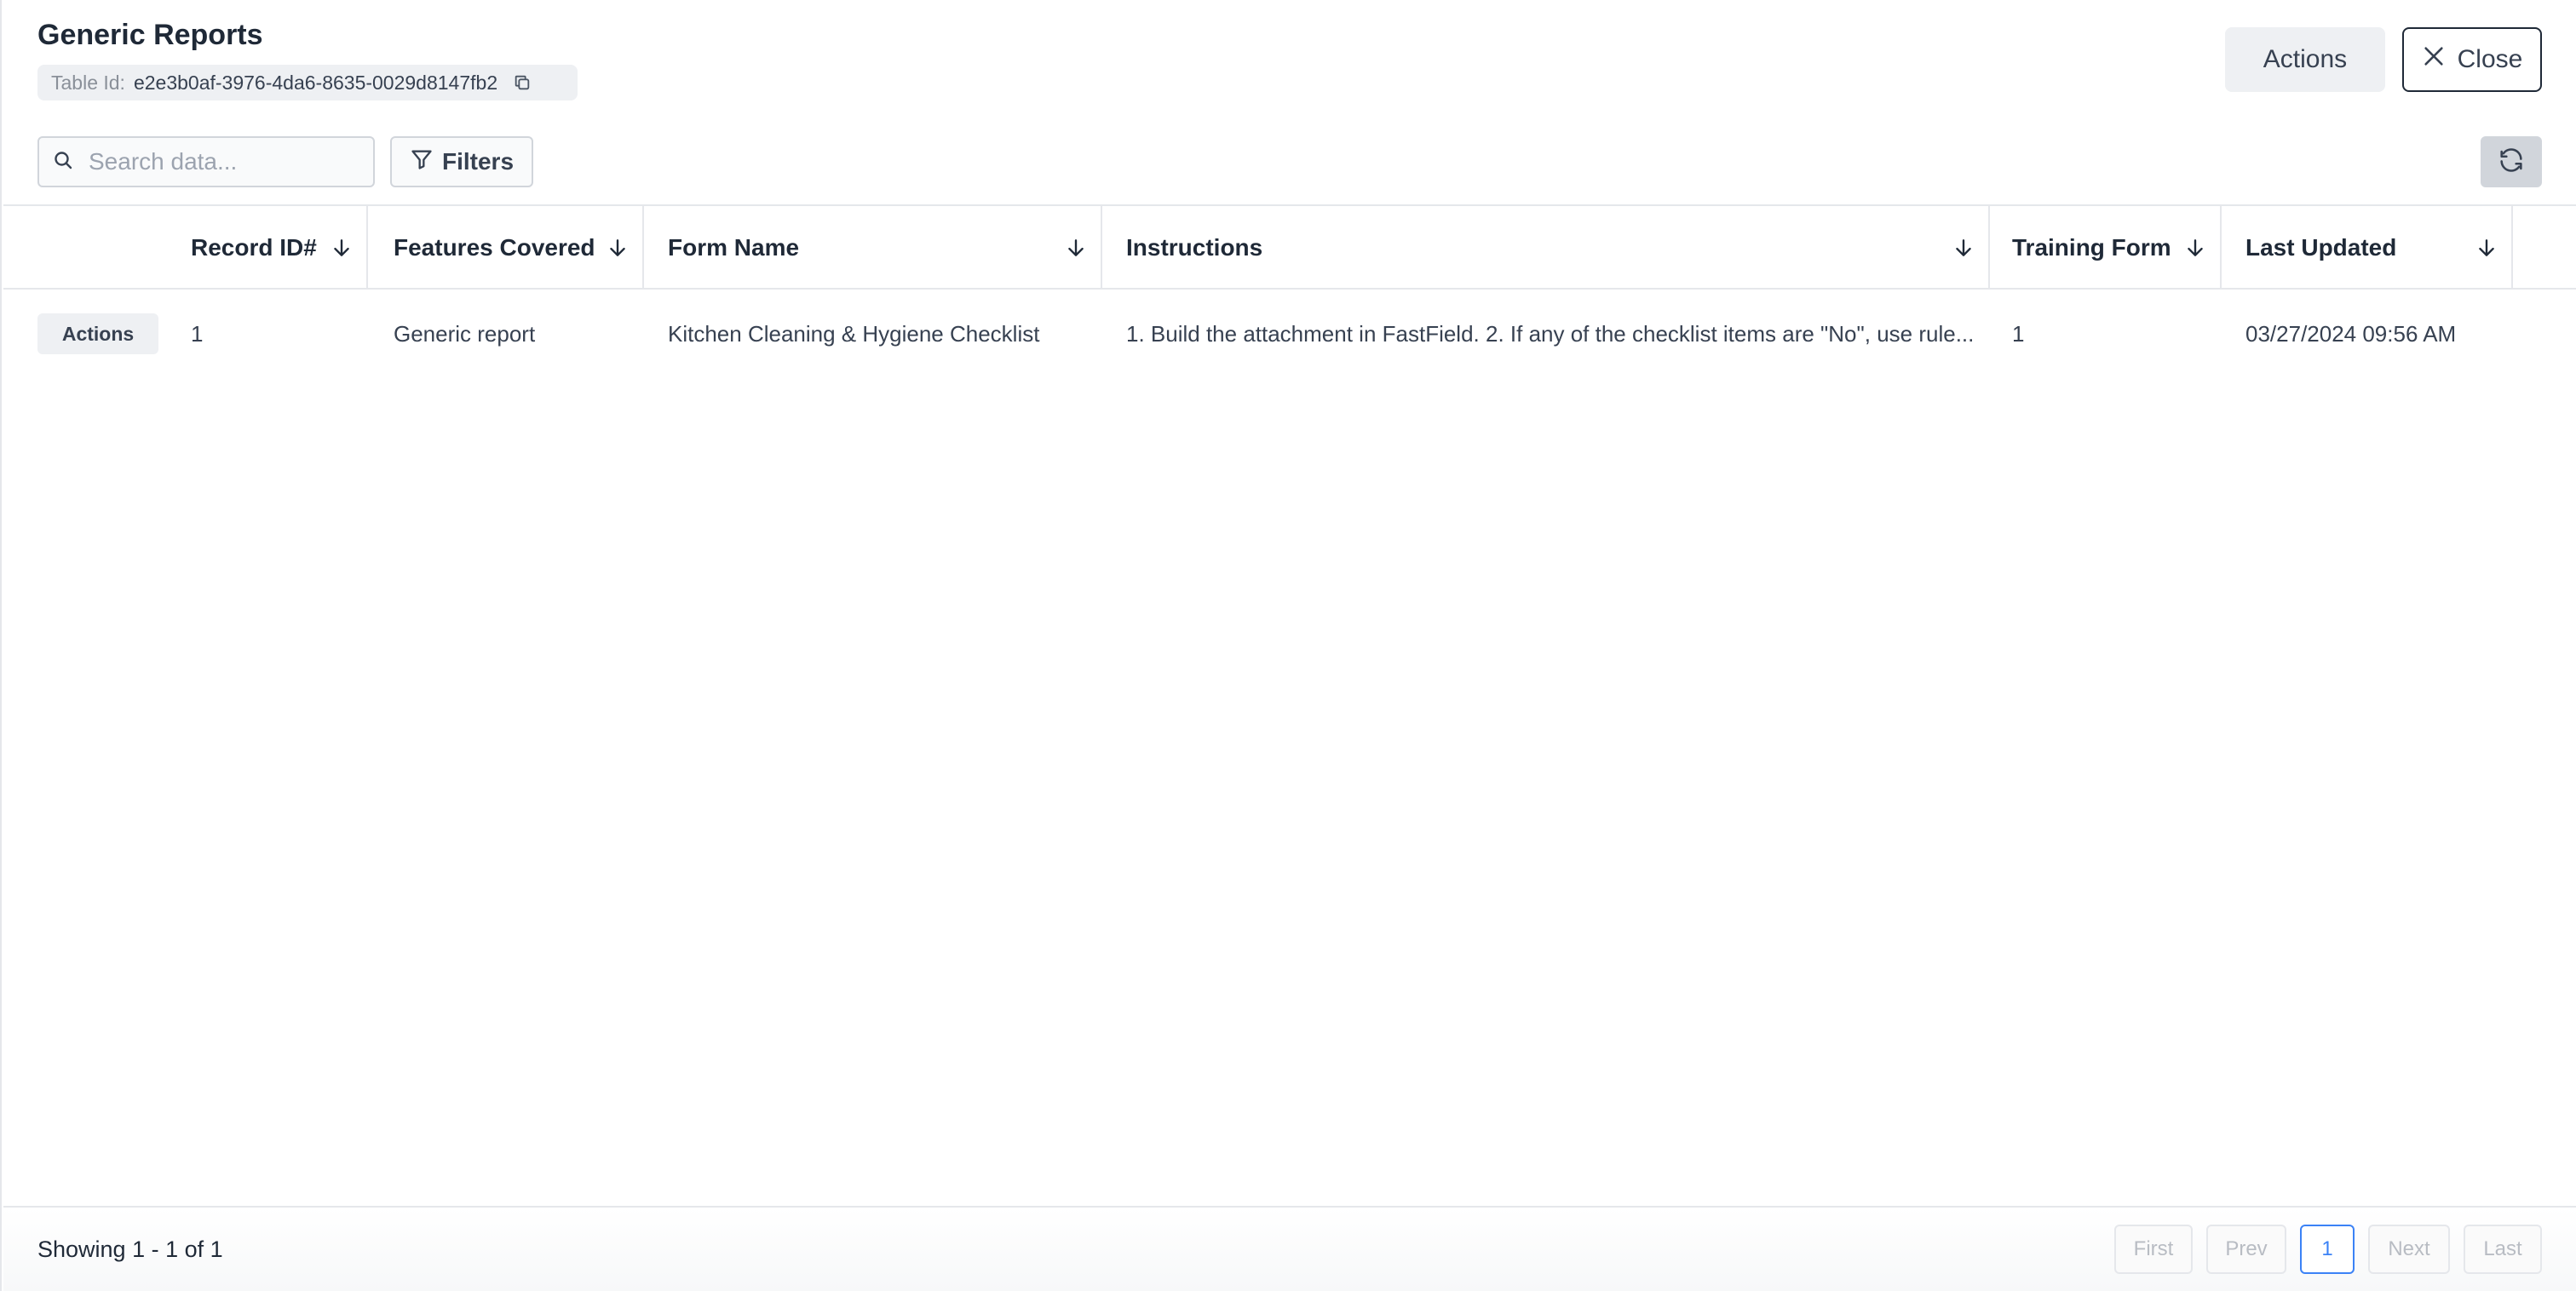  I want to click on close-icon, so click(2434, 59).